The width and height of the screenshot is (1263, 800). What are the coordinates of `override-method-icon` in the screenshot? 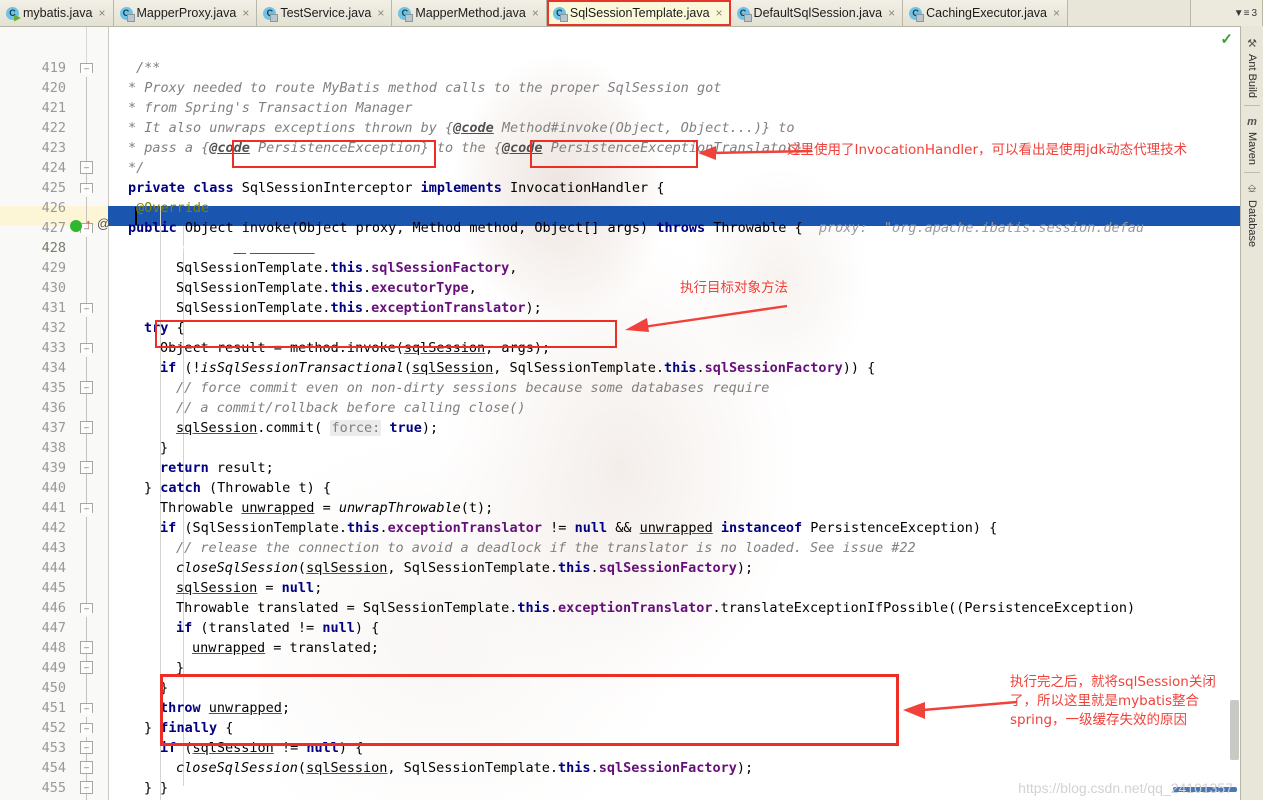 It's located at (76, 226).